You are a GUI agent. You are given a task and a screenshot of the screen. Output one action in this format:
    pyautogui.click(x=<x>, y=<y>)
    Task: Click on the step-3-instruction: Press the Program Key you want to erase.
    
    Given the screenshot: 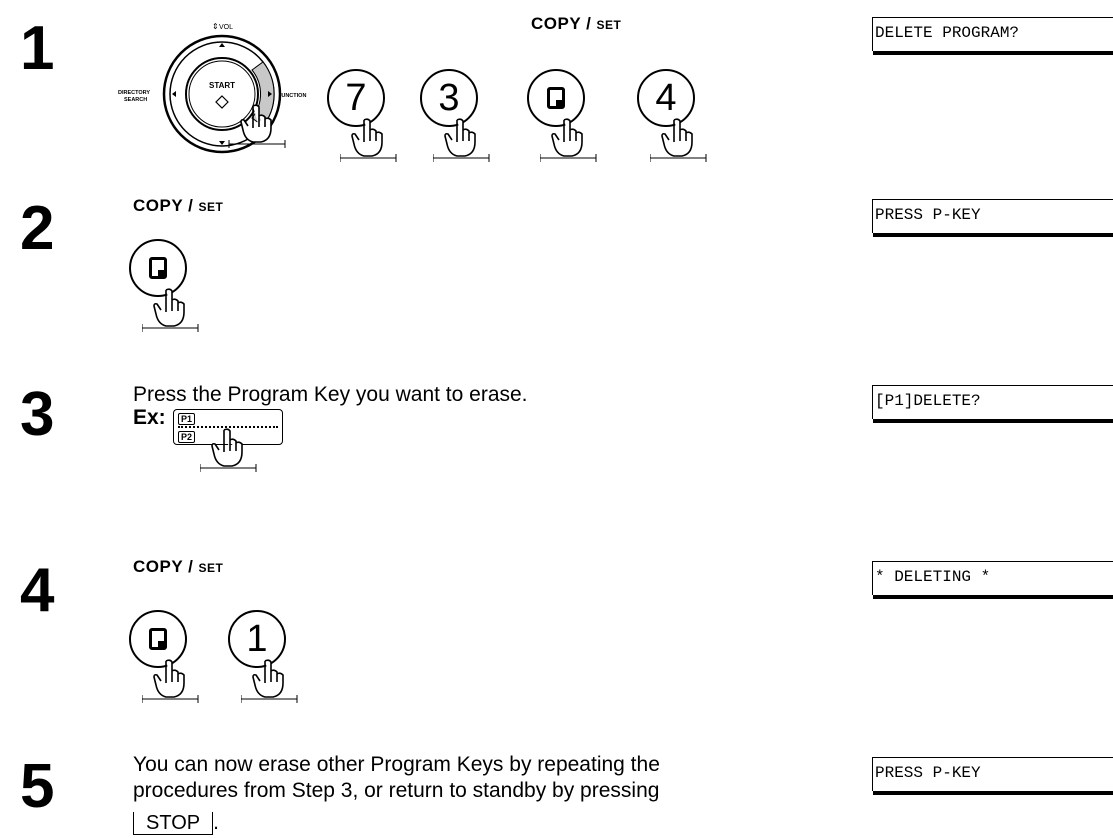 What is the action you would take?
    pyautogui.click(x=330, y=394)
    